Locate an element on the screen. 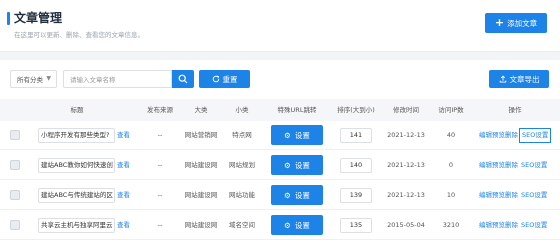  export-articles-button: 文章导出 is located at coordinates (519, 79).